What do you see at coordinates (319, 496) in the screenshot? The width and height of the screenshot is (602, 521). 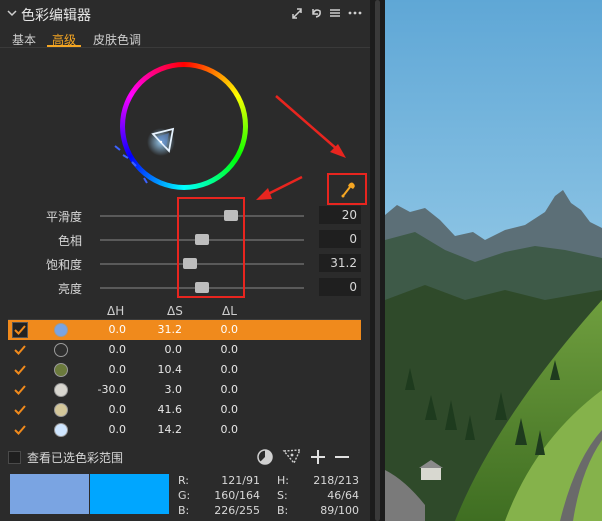 I see `hsb-readout: H: 218/213 S: 46/64 B: 89/100` at bounding box center [319, 496].